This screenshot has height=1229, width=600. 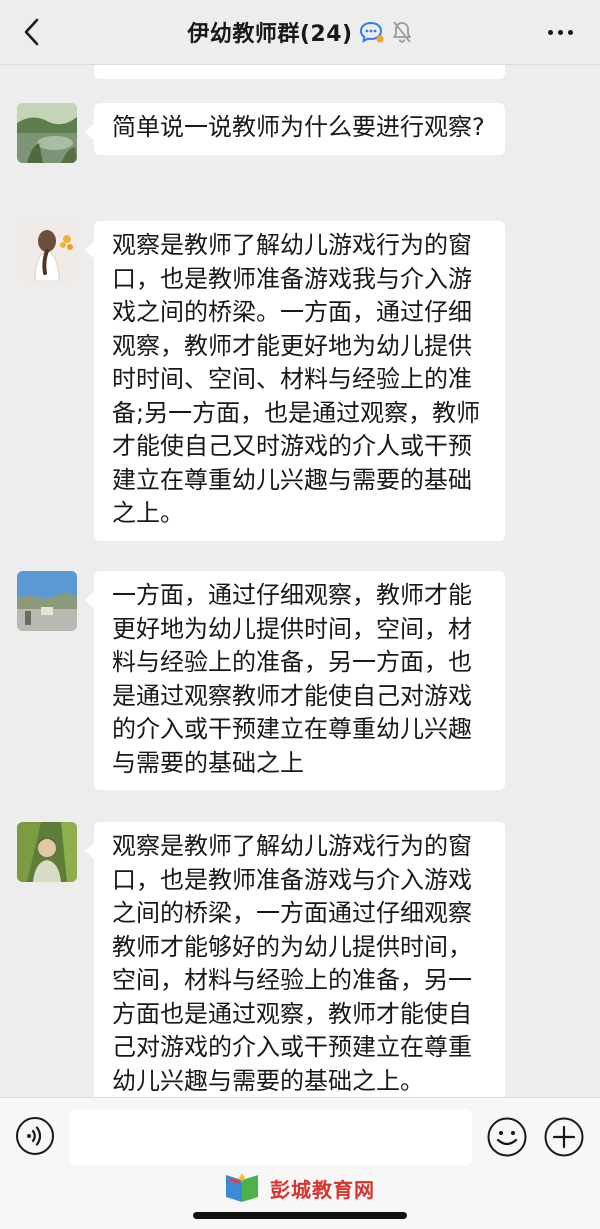 I want to click on pond-landscape-avatar, so click(x=47, y=133).